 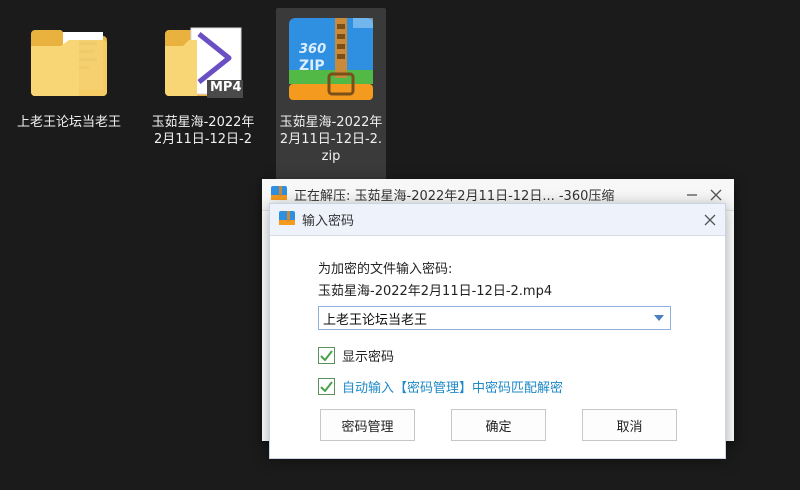 I want to click on folder-mp4-icon: MP4, so click(x=203, y=60).